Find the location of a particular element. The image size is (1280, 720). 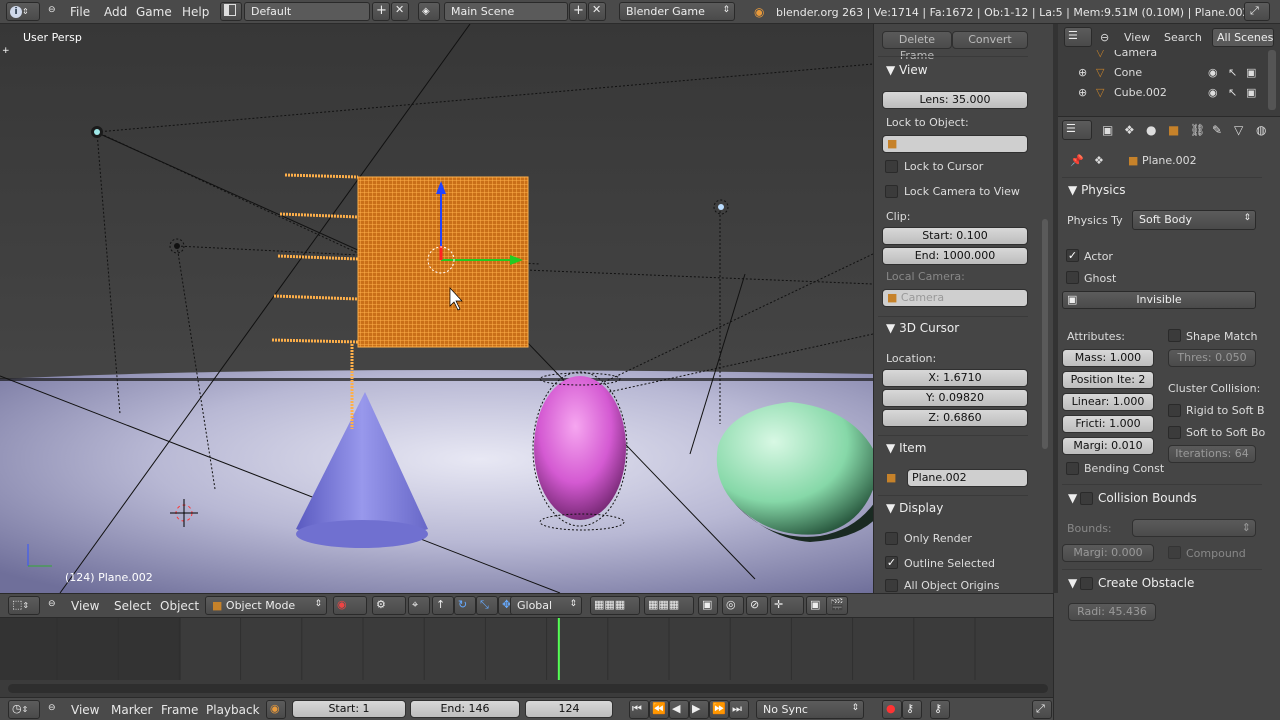

snap-target-icon: ✛ is located at coordinates (787, 605).